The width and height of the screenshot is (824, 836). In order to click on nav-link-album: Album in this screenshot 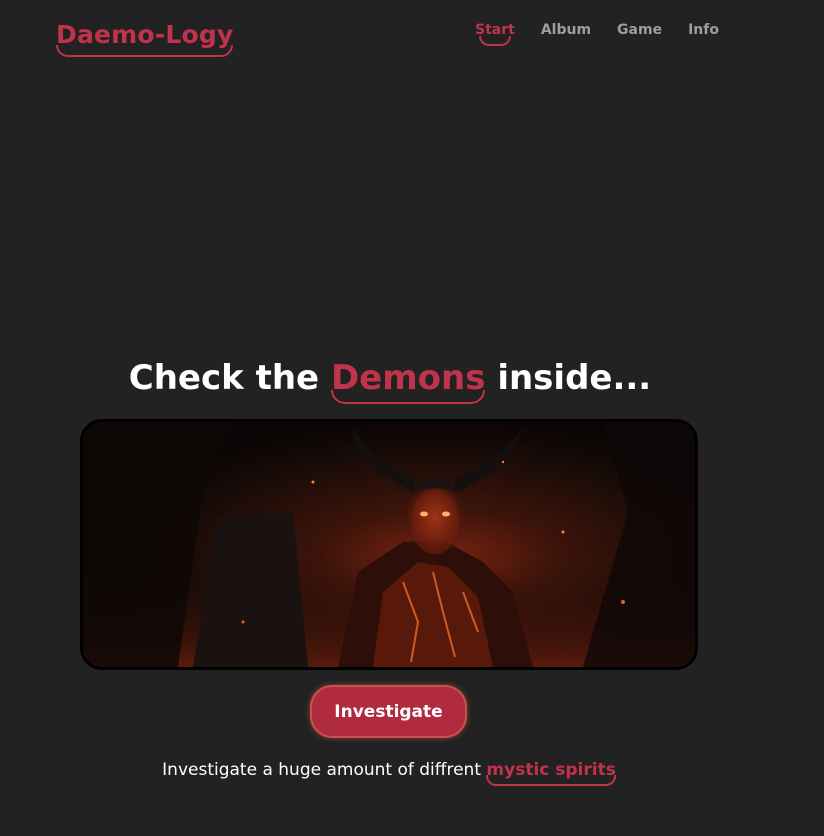, I will do `click(566, 30)`.